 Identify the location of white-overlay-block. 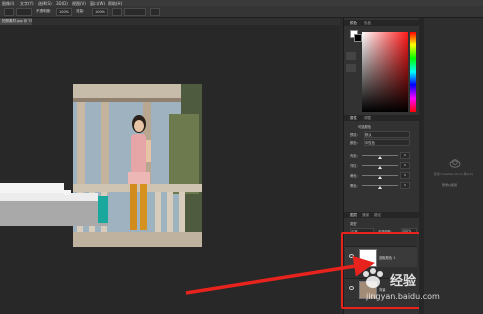
(49, 197).